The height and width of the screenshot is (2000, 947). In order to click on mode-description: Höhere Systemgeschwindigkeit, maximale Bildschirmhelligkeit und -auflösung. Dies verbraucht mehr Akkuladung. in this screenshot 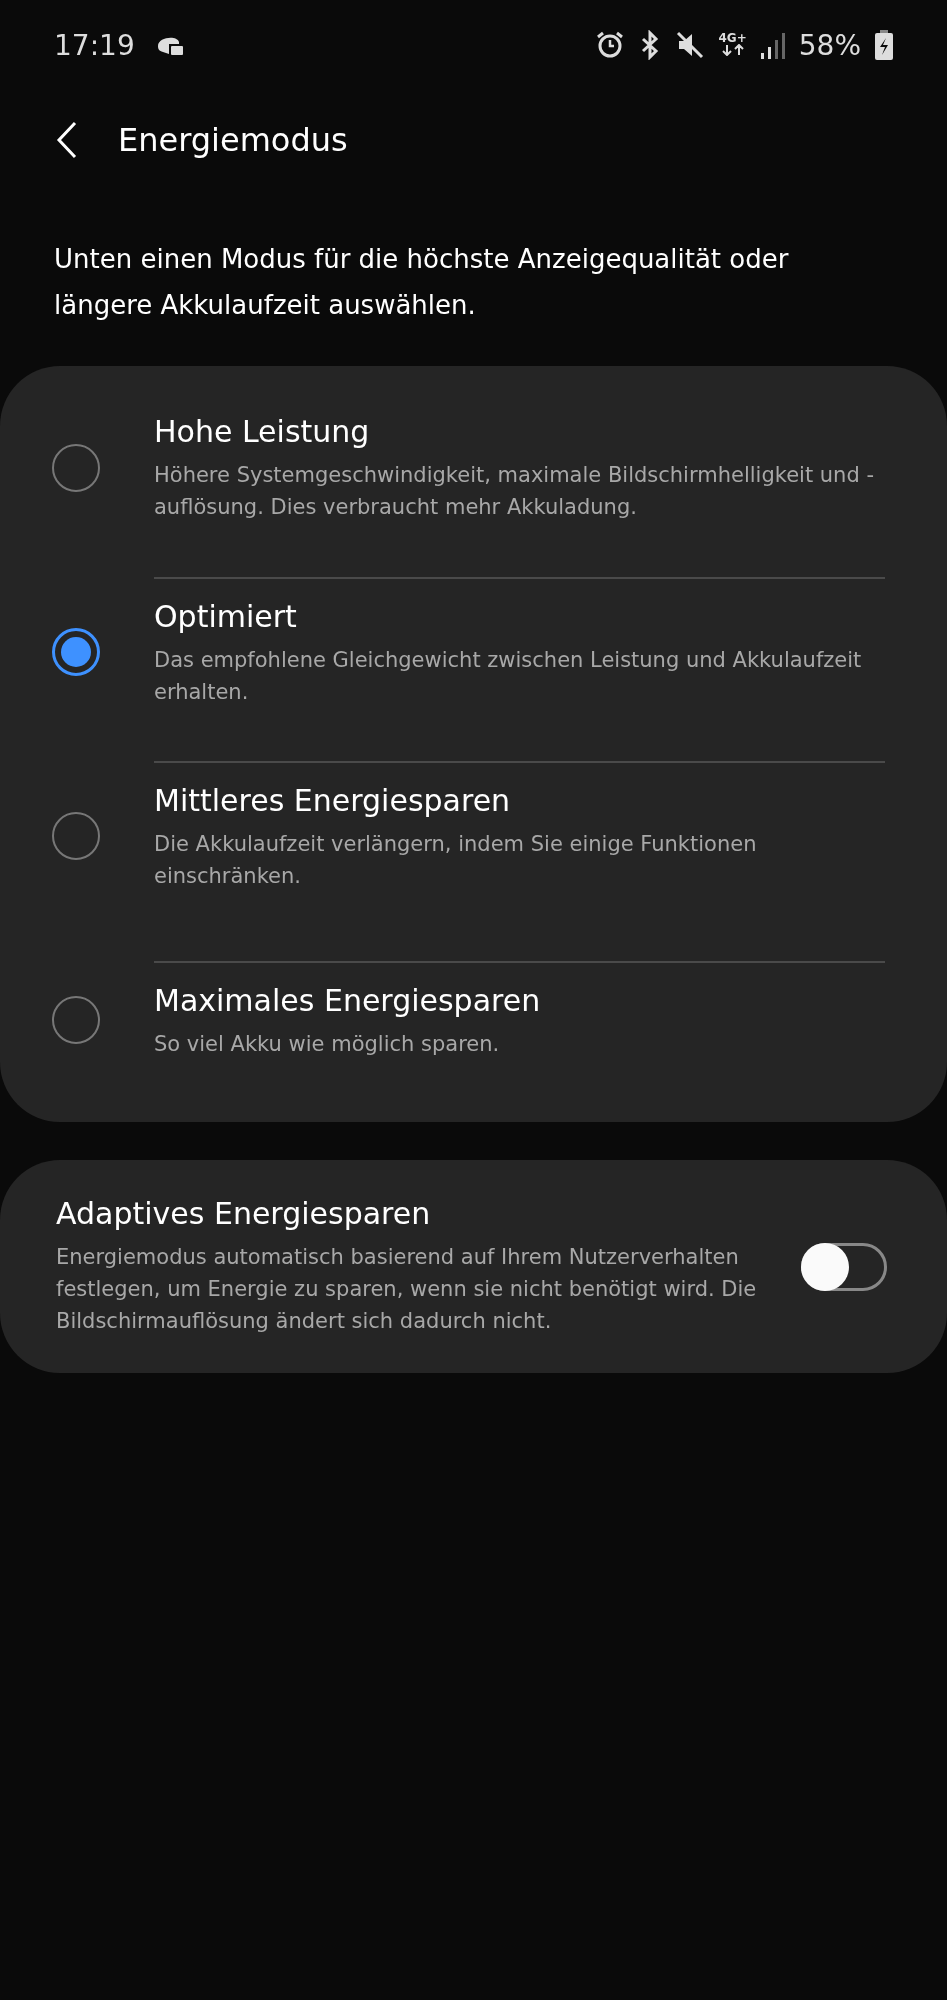, I will do `click(514, 491)`.